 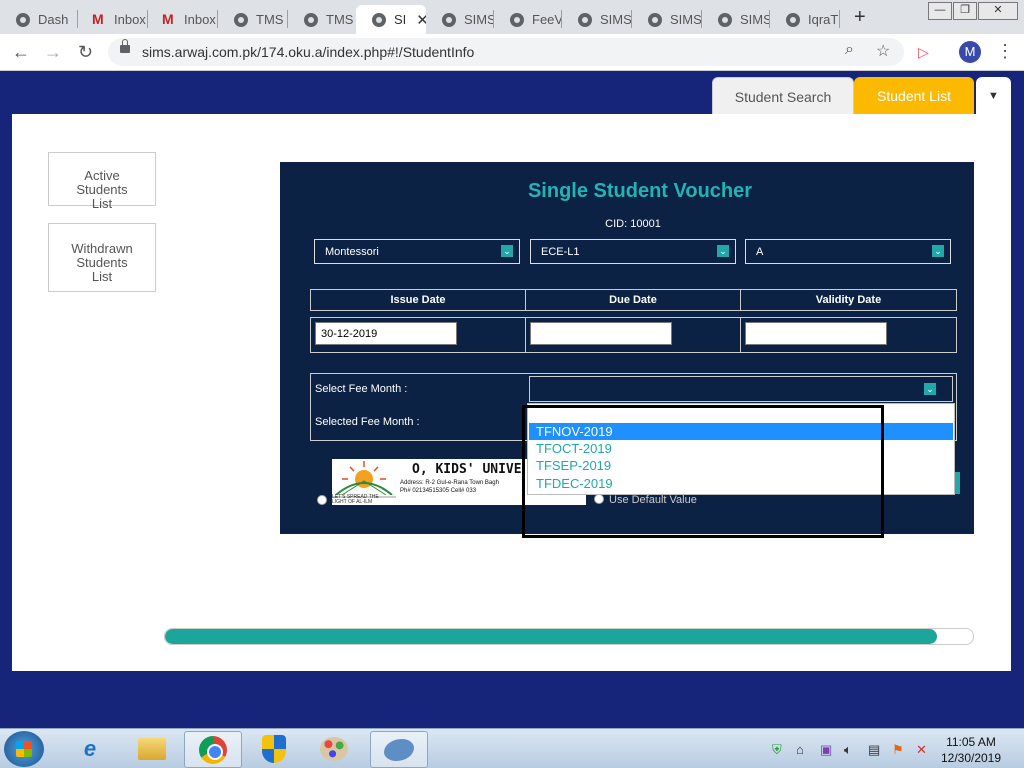 I want to click on volume-tray-icon: 🔈︎, so click(x=848, y=750).